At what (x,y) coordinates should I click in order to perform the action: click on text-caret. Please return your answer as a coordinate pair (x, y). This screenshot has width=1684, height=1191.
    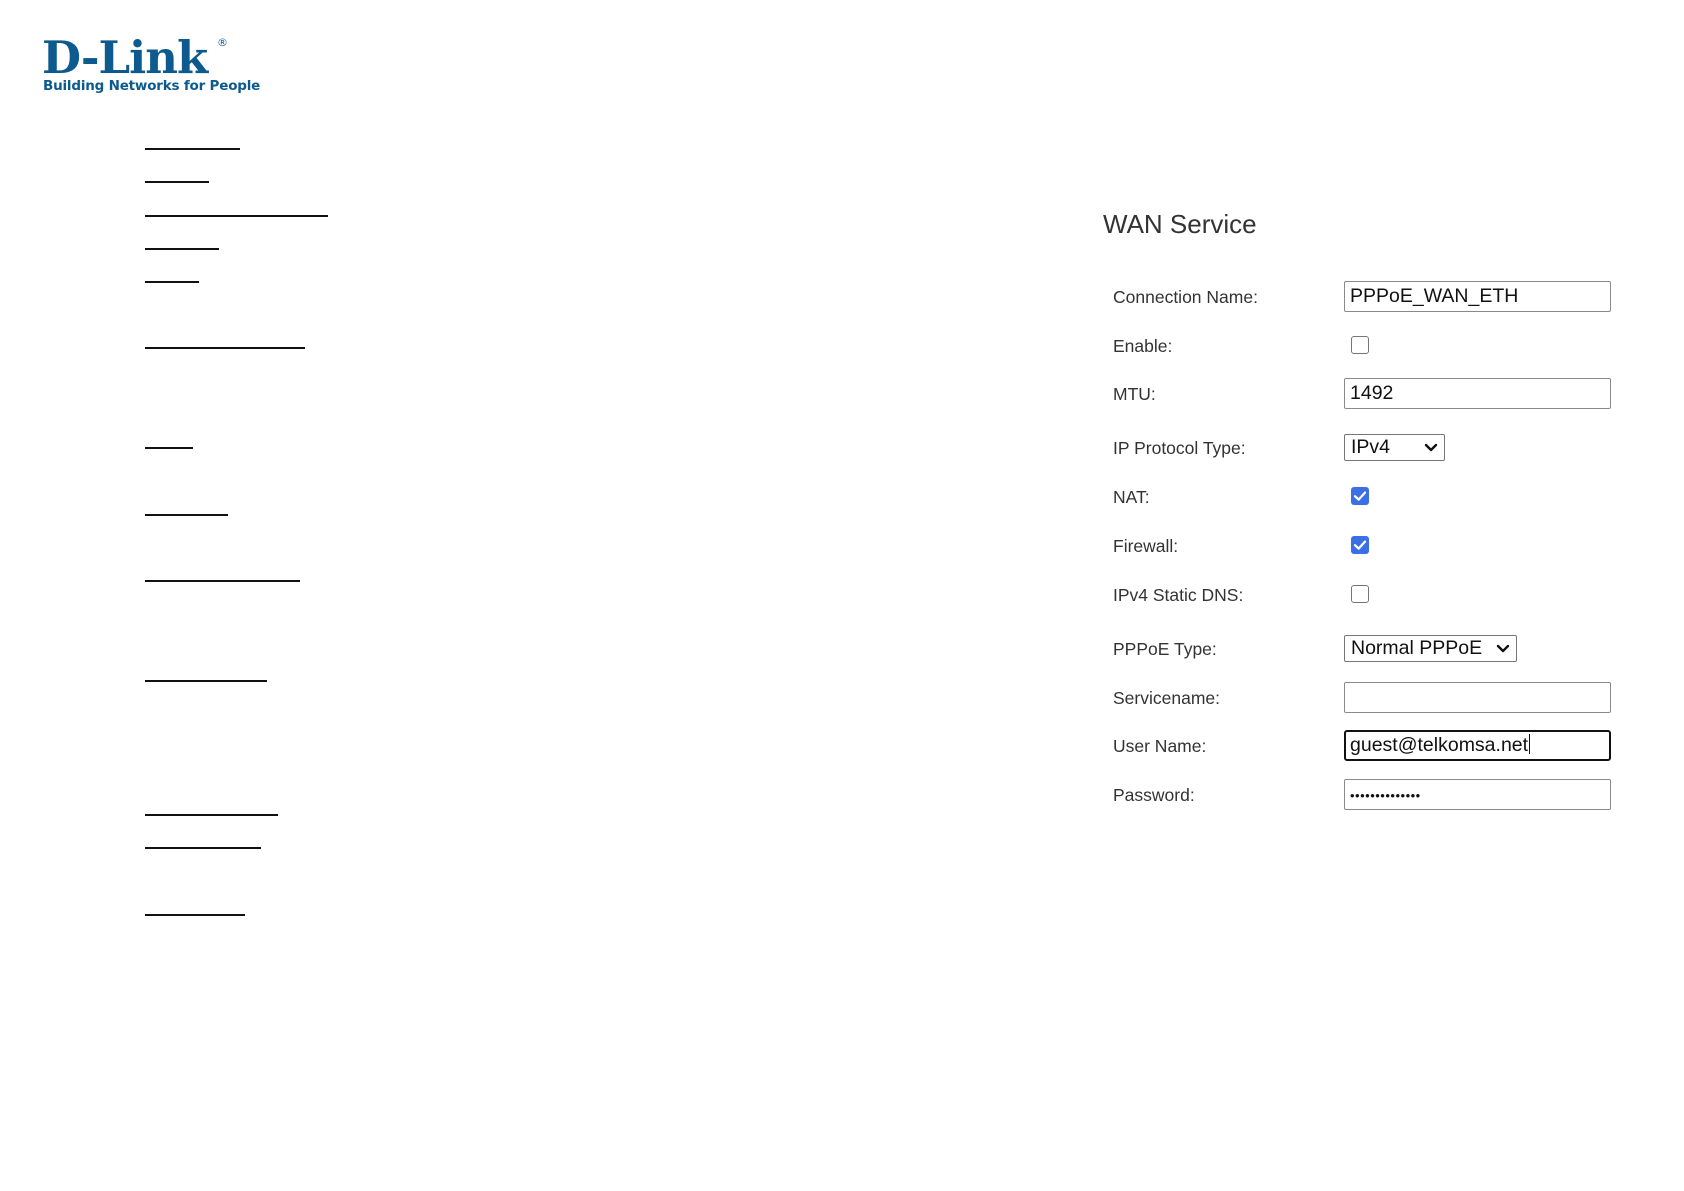
    Looking at the image, I should click on (1530, 744).